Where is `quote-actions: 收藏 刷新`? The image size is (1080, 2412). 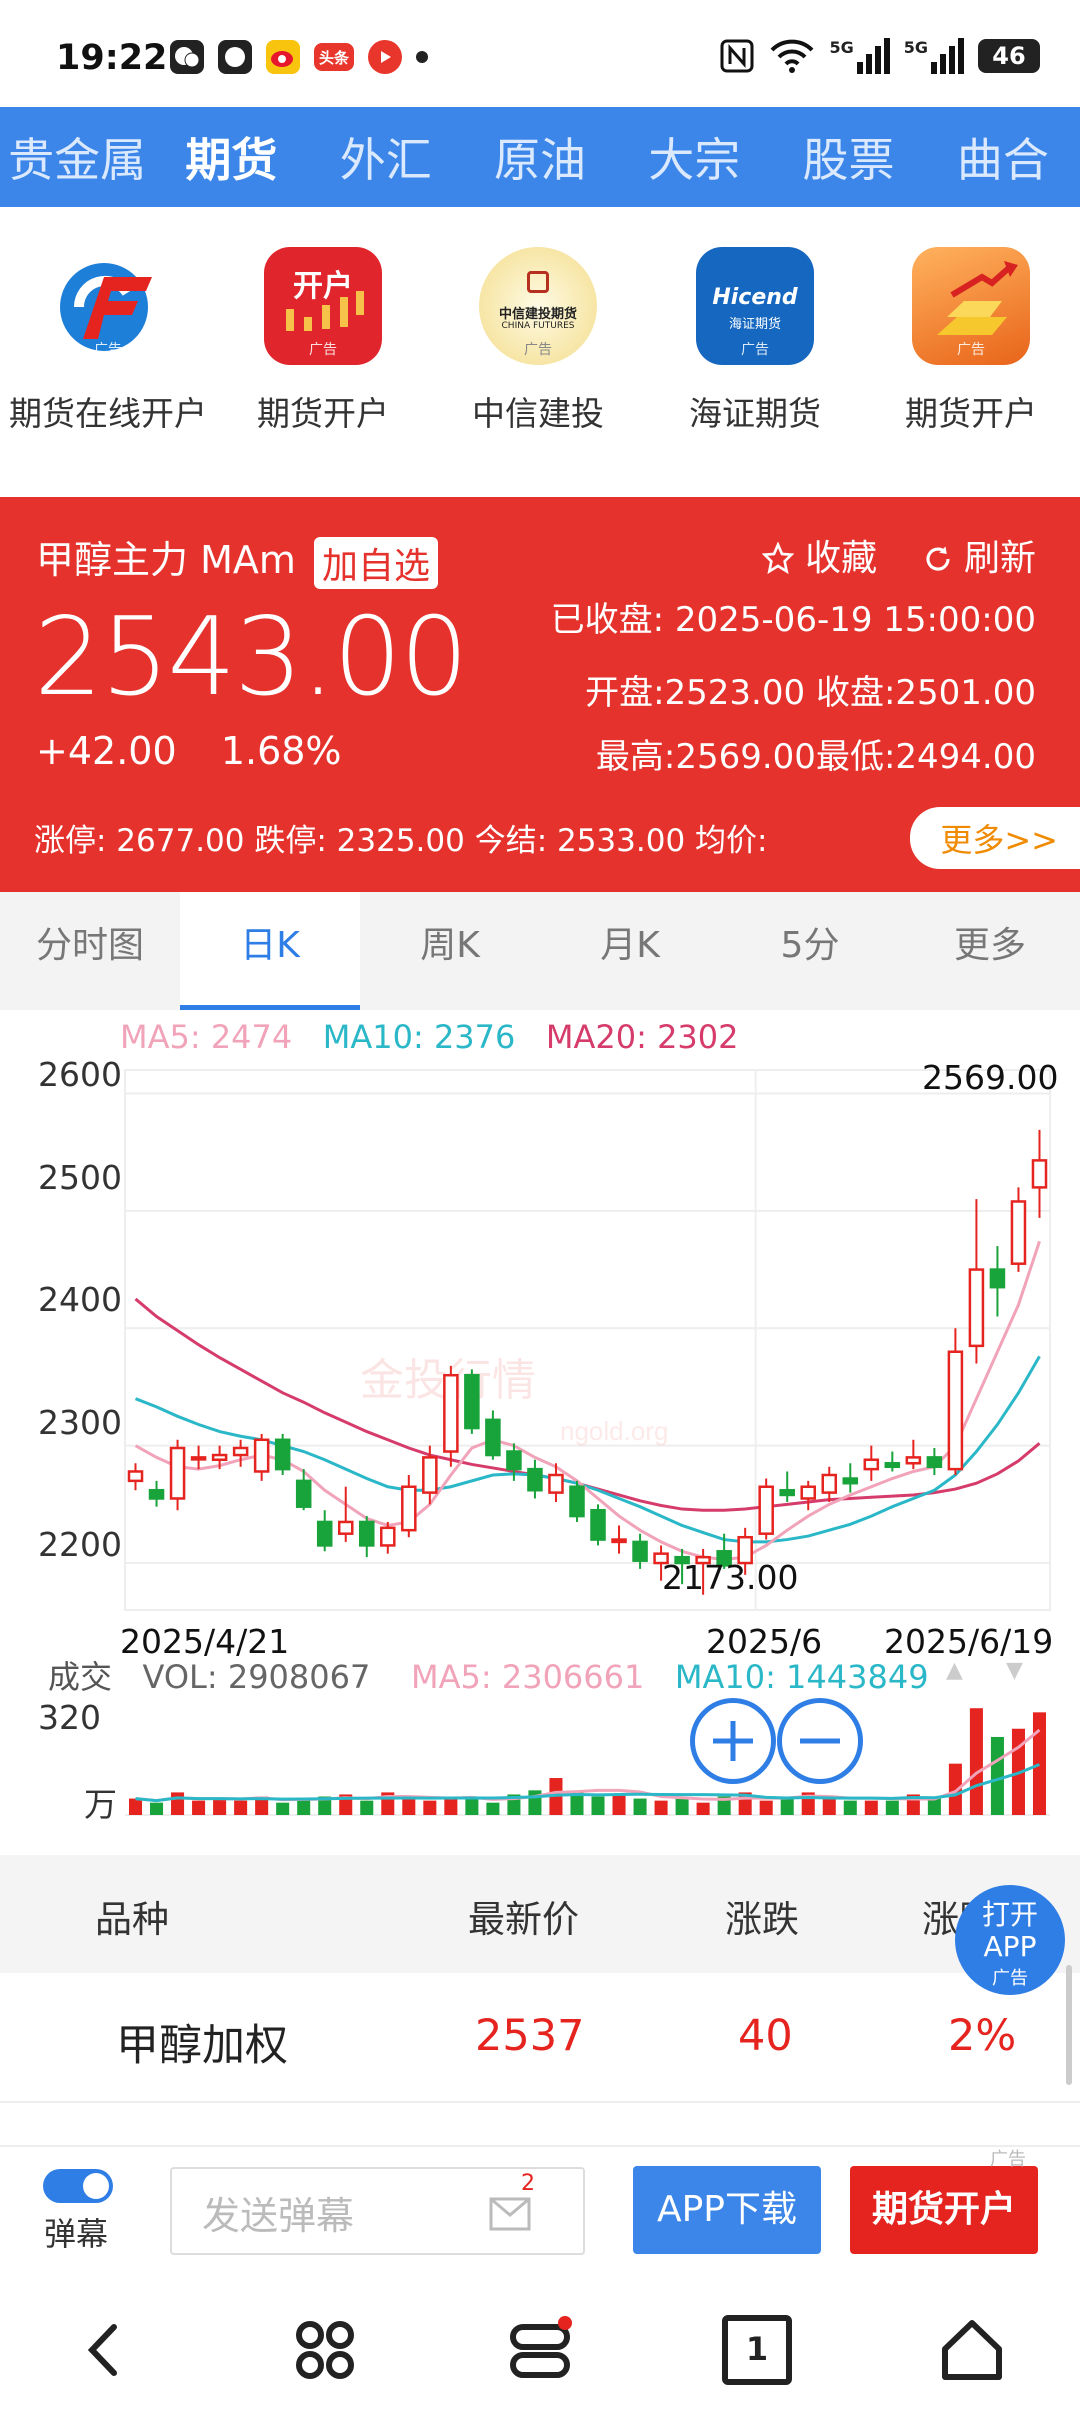 quote-actions: 收藏 刷新 is located at coordinates (898, 555).